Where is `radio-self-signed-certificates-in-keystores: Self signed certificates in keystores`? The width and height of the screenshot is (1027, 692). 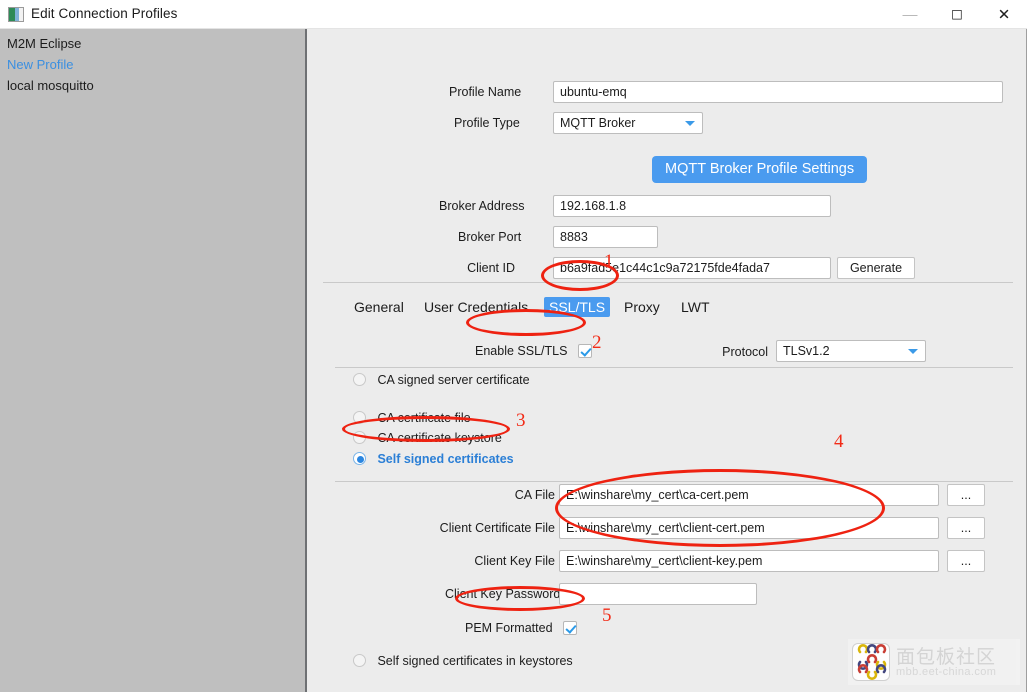
radio-self-signed-certificates-in-keystores: Self signed certificates in keystores is located at coordinates (463, 661).